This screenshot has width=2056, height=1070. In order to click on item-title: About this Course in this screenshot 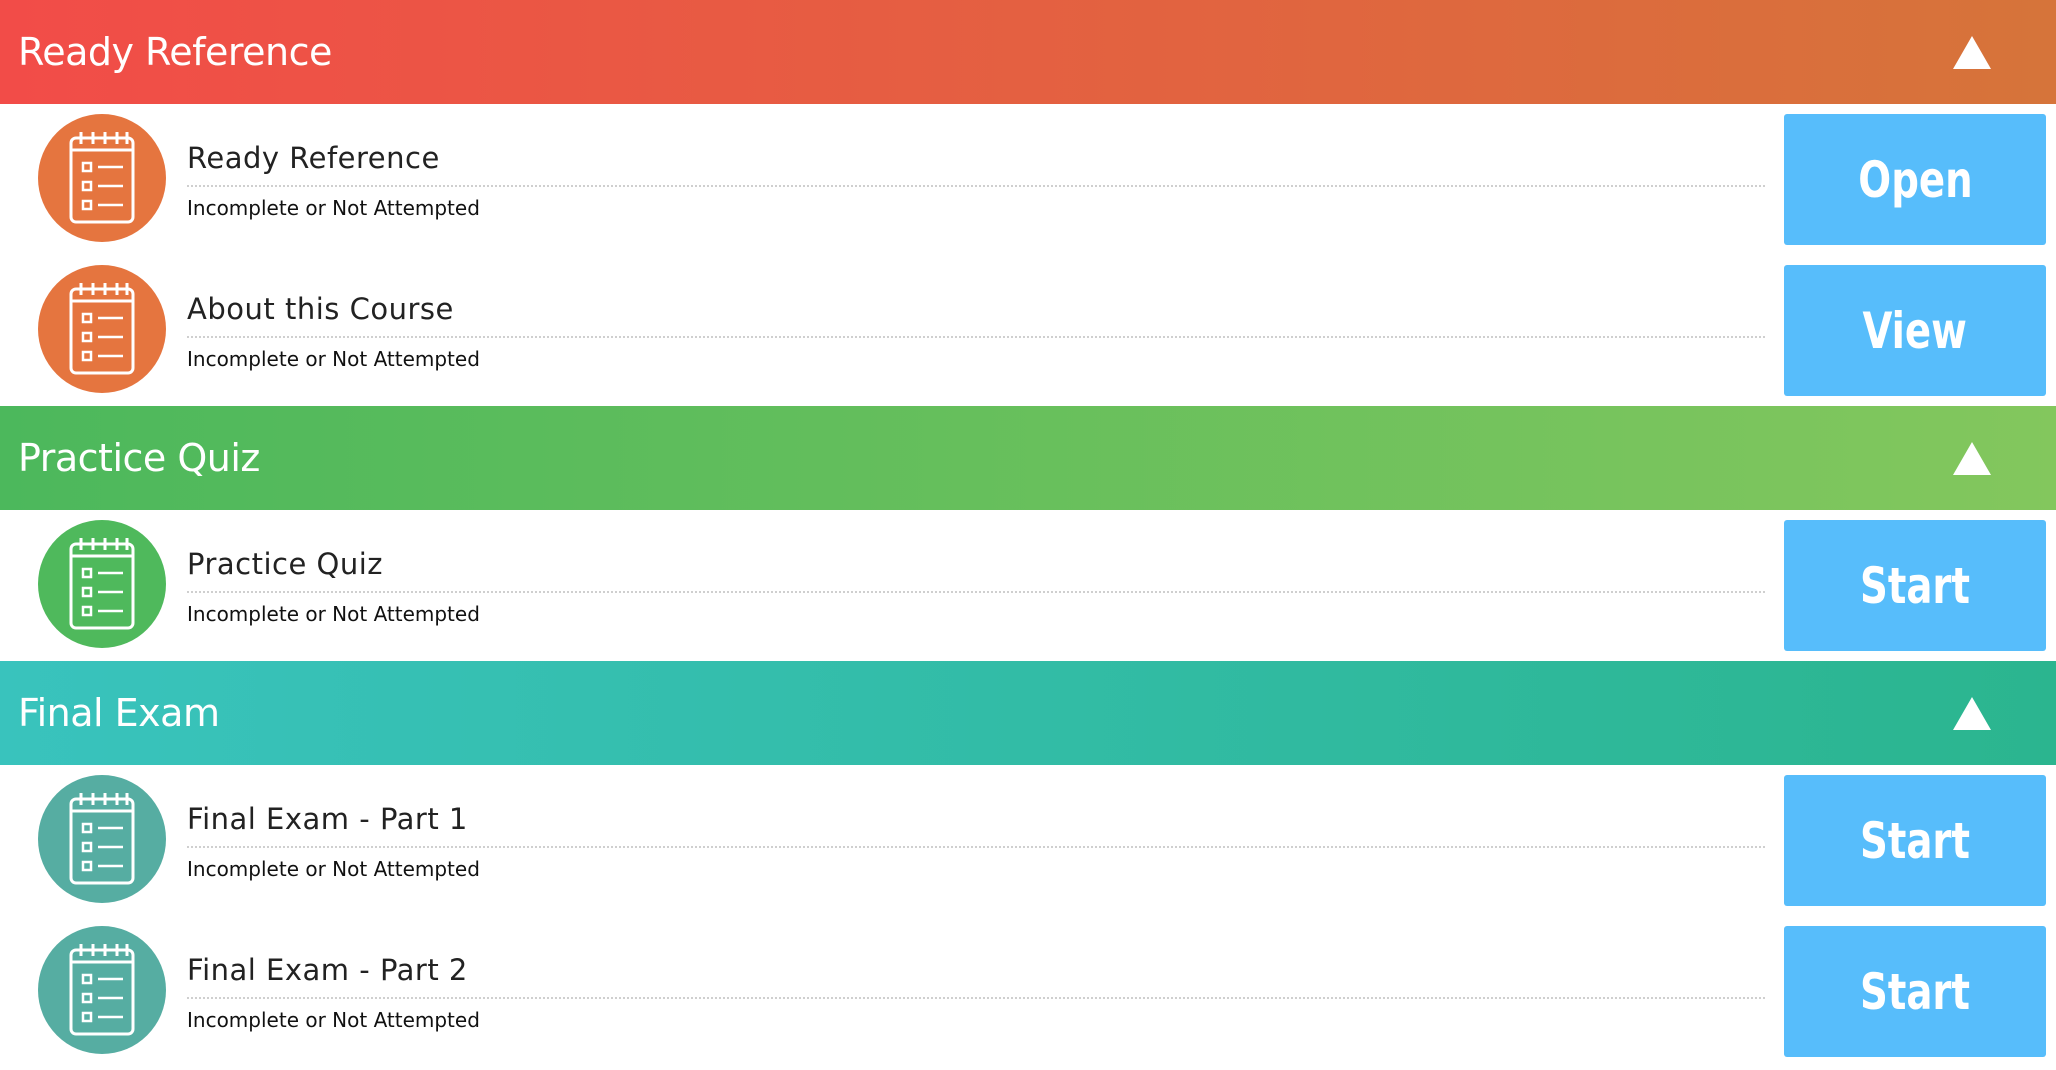, I will do `click(320, 309)`.